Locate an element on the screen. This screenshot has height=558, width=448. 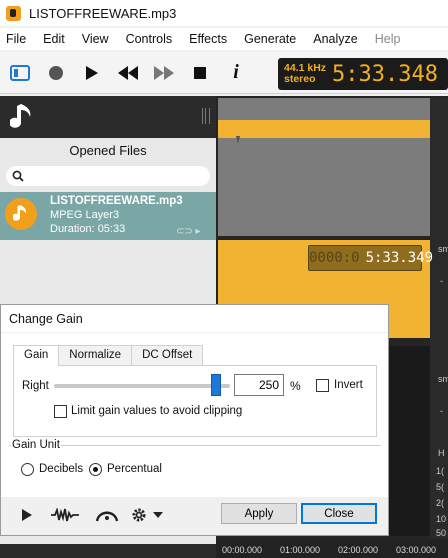
stop-icon is located at coordinates (200, 72).